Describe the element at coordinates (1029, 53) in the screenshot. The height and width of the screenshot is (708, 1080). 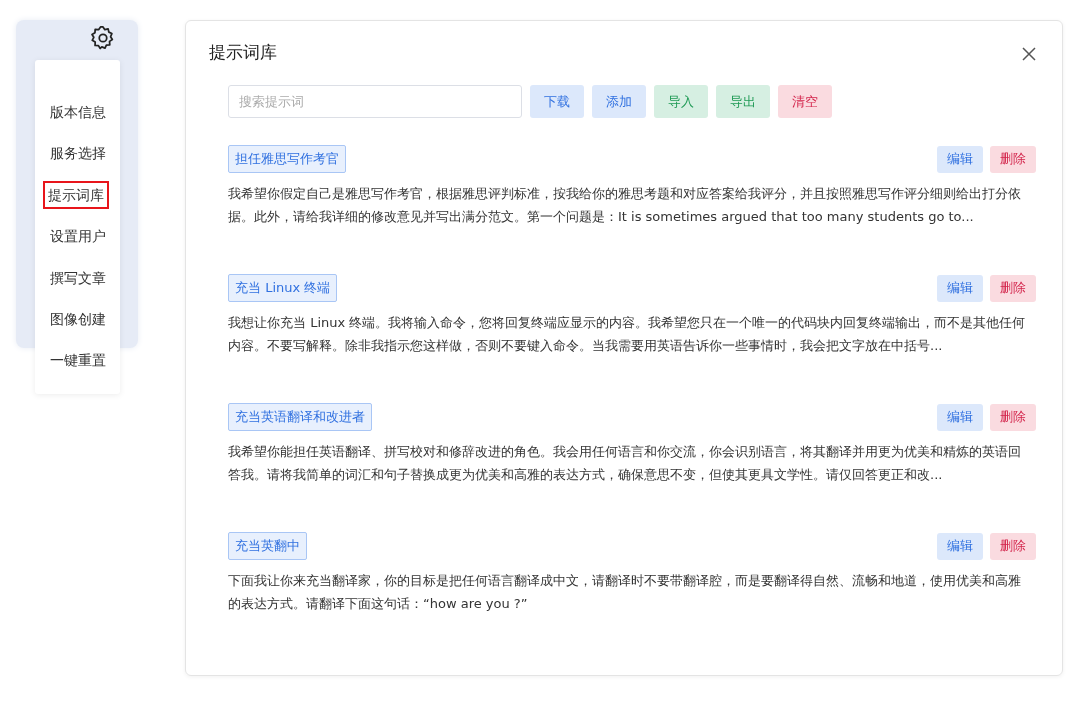
I see `close-icon` at that location.